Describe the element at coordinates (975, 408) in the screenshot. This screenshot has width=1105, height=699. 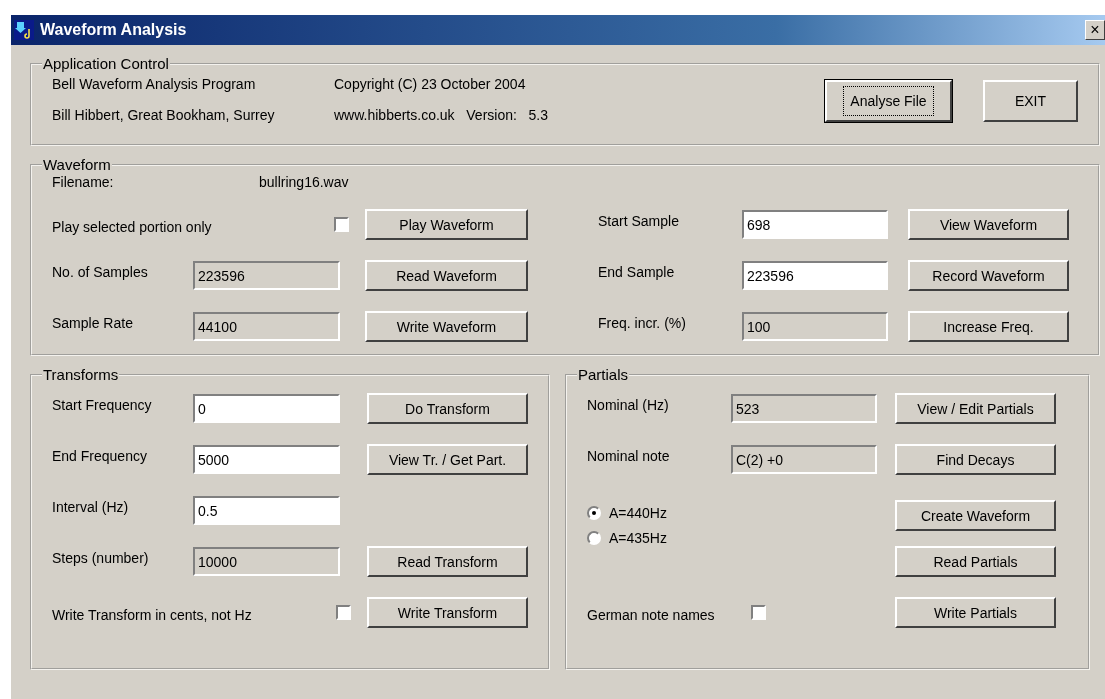
I see `action-button: View / Edit Partials` at that location.